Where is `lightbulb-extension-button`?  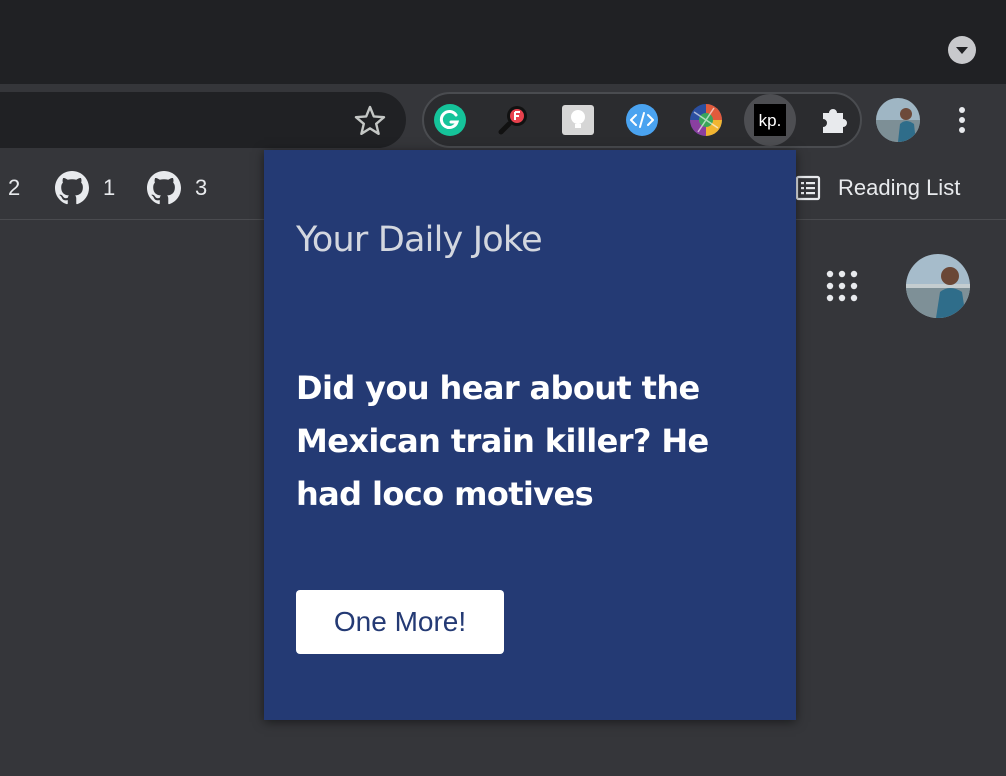 lightbulb-extension-button is located at coordinates (578, 120).